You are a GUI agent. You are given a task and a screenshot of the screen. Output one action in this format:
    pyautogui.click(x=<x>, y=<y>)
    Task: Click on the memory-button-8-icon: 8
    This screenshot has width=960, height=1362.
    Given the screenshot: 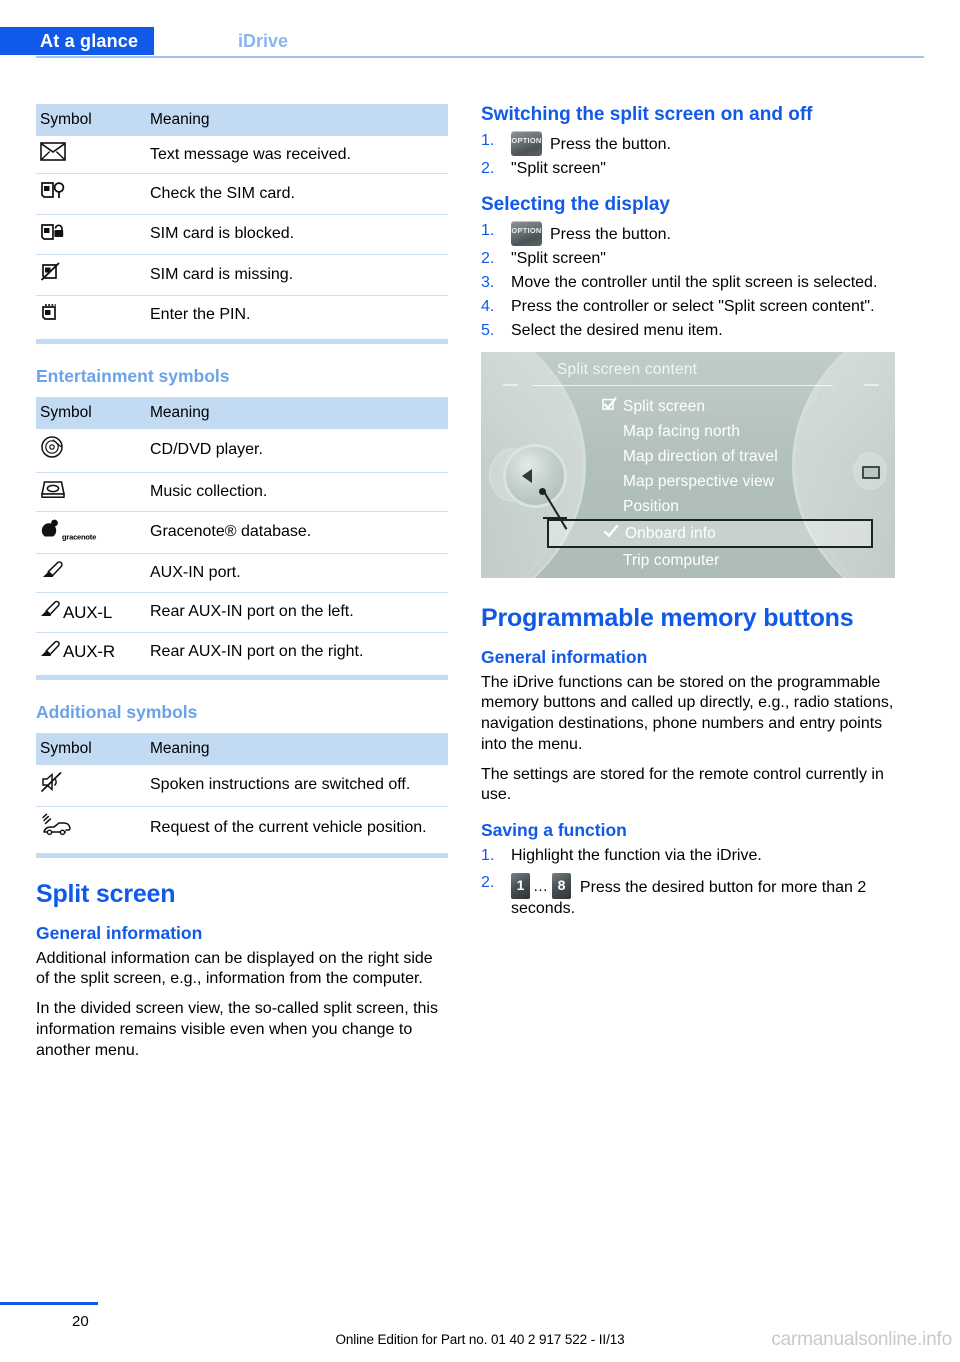 What is the action you would take?
    pyautogui.click(x=561, y=886)
    